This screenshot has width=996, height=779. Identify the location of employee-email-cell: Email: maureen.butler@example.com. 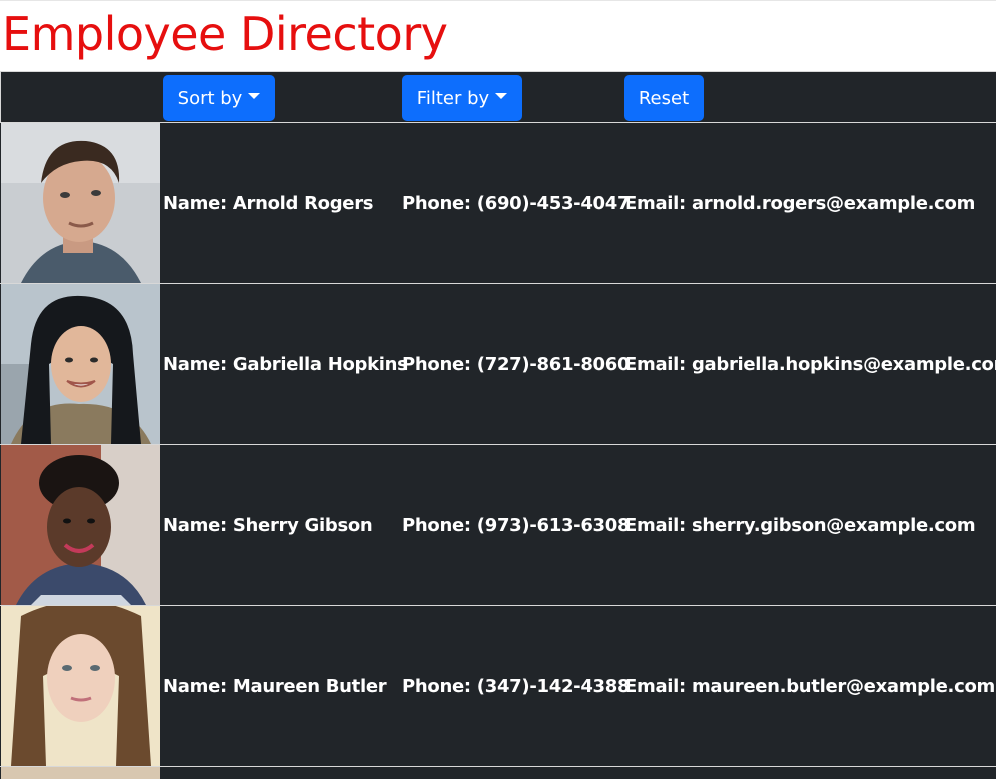
(810, 686).